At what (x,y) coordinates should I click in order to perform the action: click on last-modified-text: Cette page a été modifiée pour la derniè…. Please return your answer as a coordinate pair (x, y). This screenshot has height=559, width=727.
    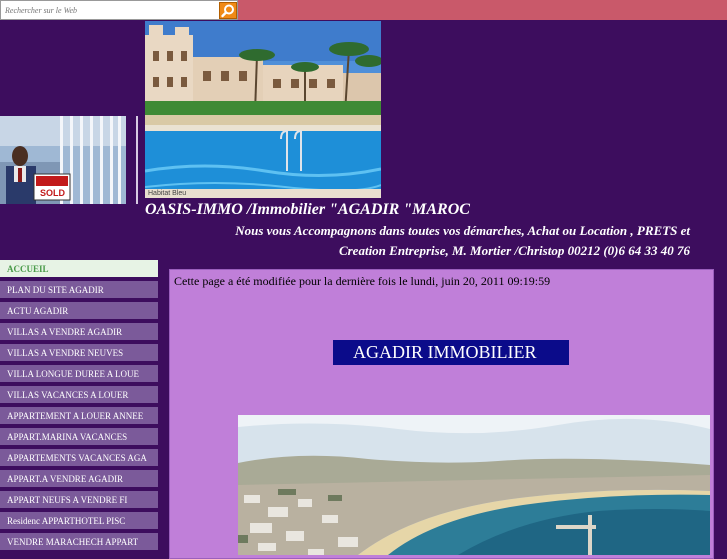
    Looking at the image, I should click on (362, 281).